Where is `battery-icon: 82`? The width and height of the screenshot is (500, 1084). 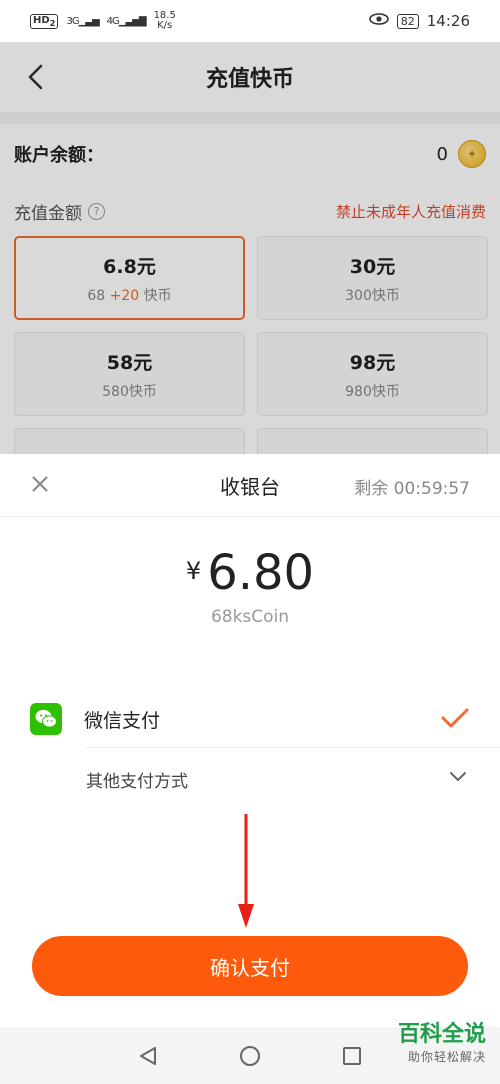
battery-icon: 82 is located at coordinates (407, 21).